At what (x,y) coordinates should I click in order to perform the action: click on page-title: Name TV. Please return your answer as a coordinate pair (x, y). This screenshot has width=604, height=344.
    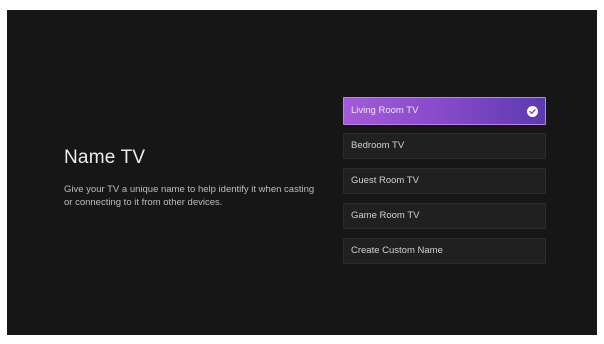
    Looking at the image, I should click on (105, 157).